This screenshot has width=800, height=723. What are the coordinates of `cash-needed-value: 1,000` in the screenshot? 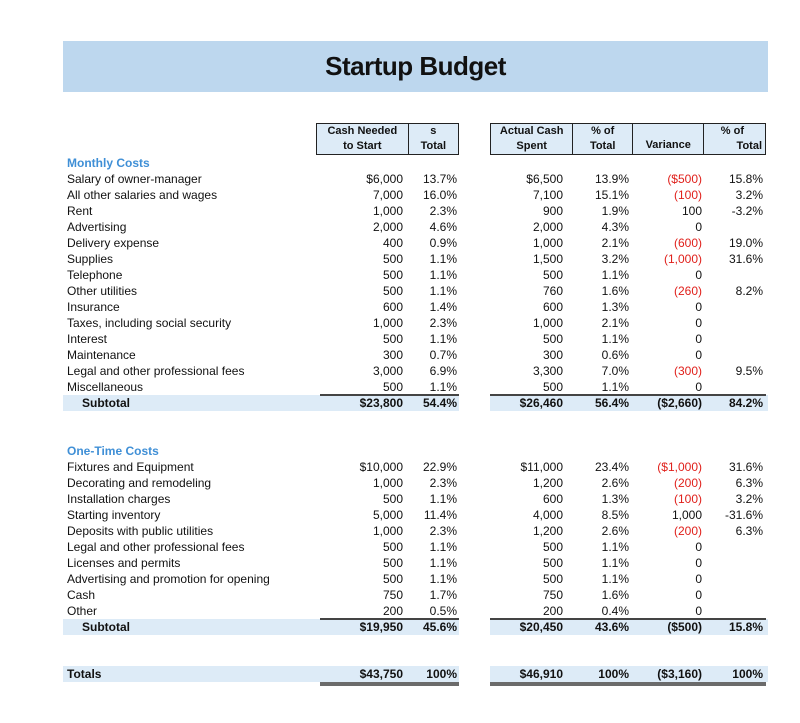 It's located at (387, 531).